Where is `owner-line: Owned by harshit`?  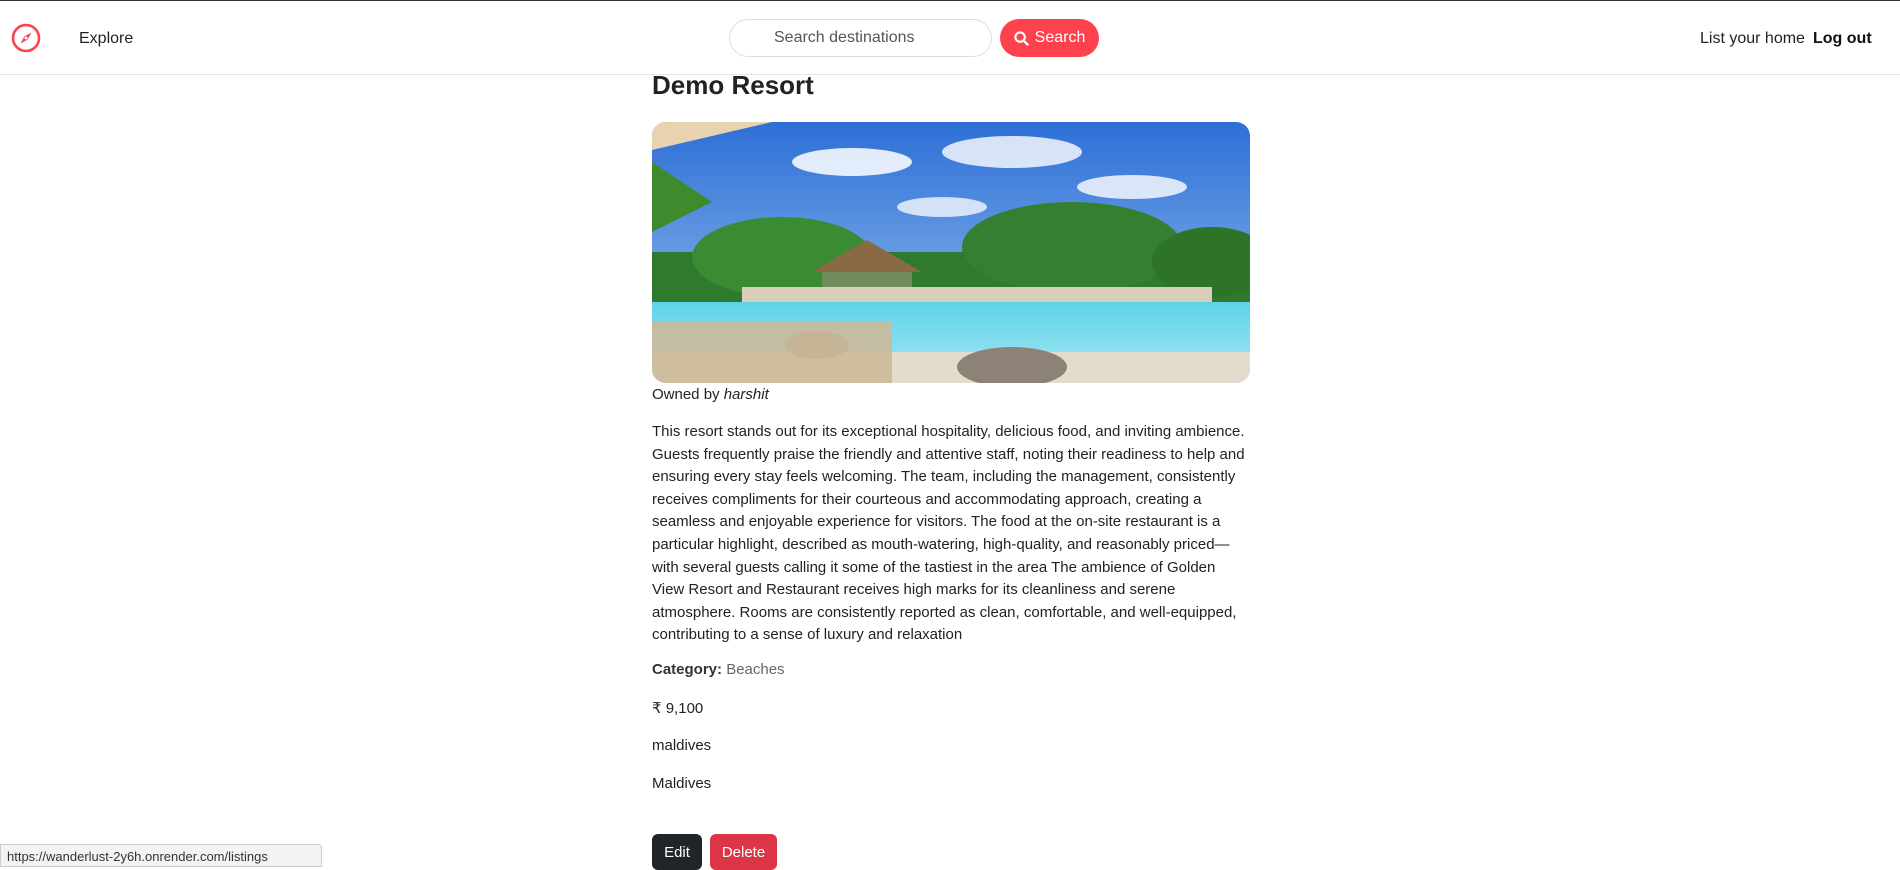 owner-line: Owned by harshit is located at coordinates (710, 394).